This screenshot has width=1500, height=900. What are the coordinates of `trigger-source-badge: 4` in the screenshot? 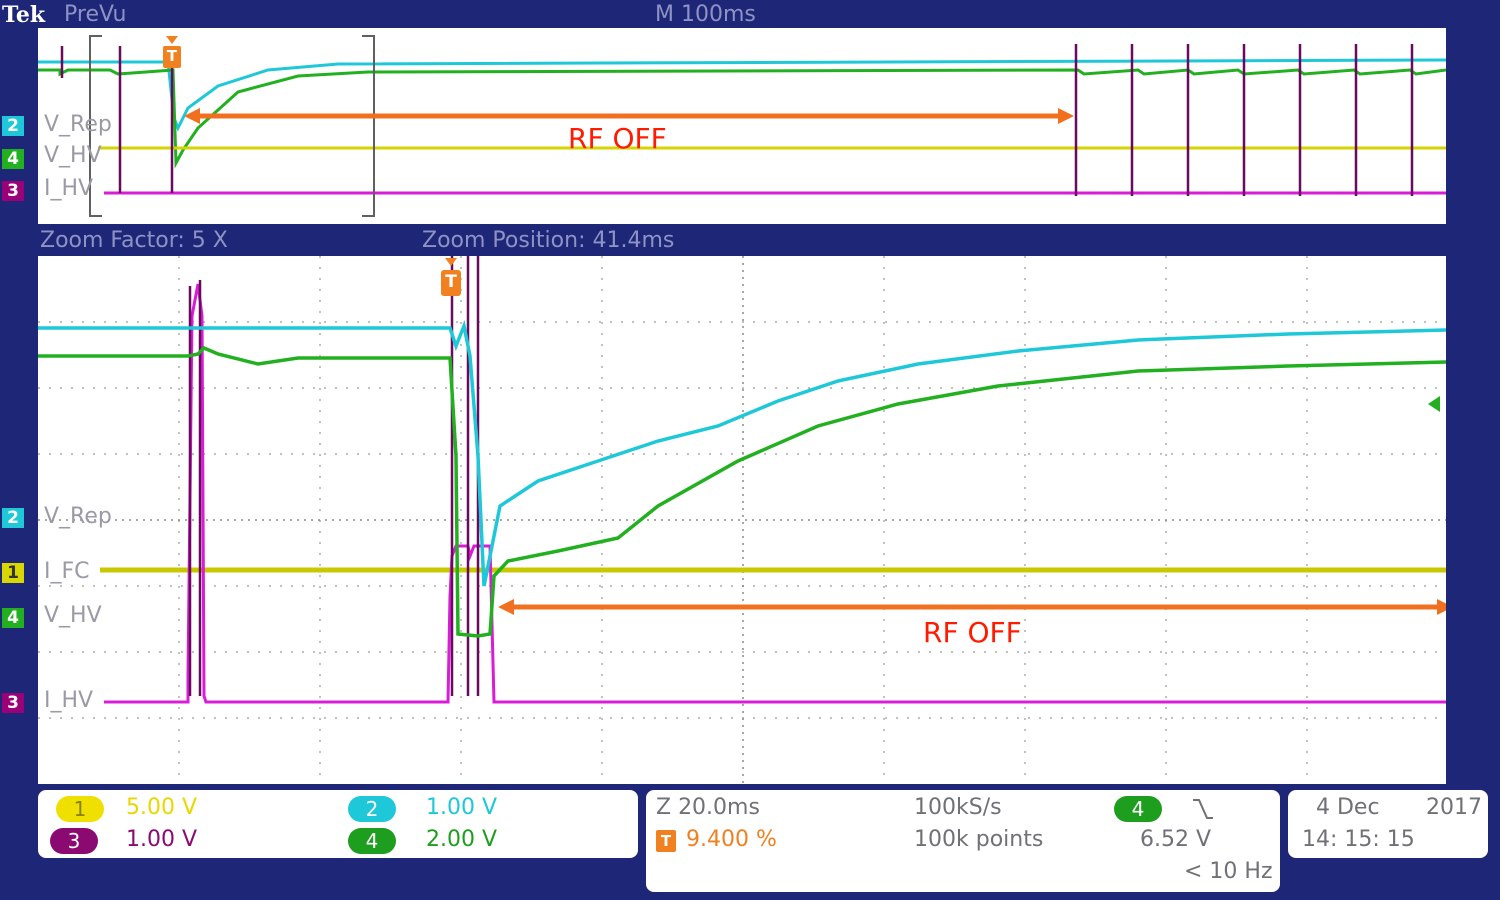 It's located at (1138, 809).